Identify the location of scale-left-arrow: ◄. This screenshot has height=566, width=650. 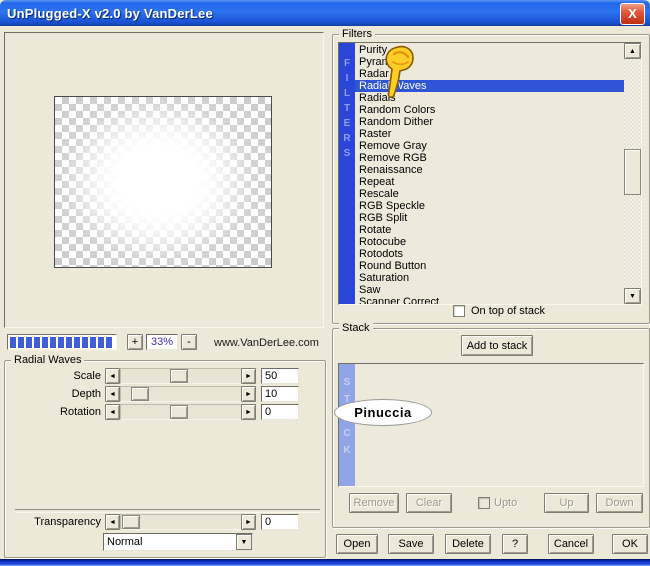
(112, 376).